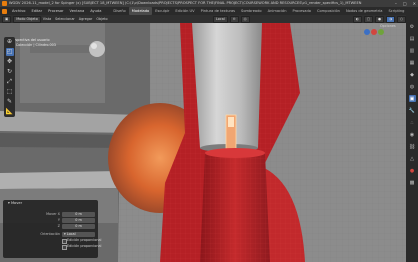  What do you see at coordinates (412, 122) in the screenshot?
I see `particles-tab-icon: ∴` at bounding box center [412, 122].